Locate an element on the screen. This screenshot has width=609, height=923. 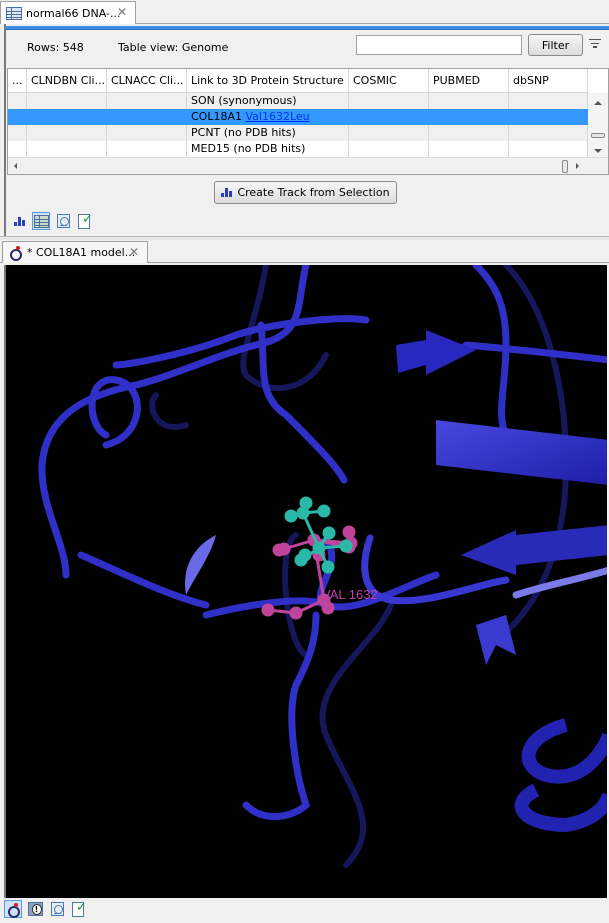
table-cell: MED15 (no PDB hits) is located at coordinates (268, 149).